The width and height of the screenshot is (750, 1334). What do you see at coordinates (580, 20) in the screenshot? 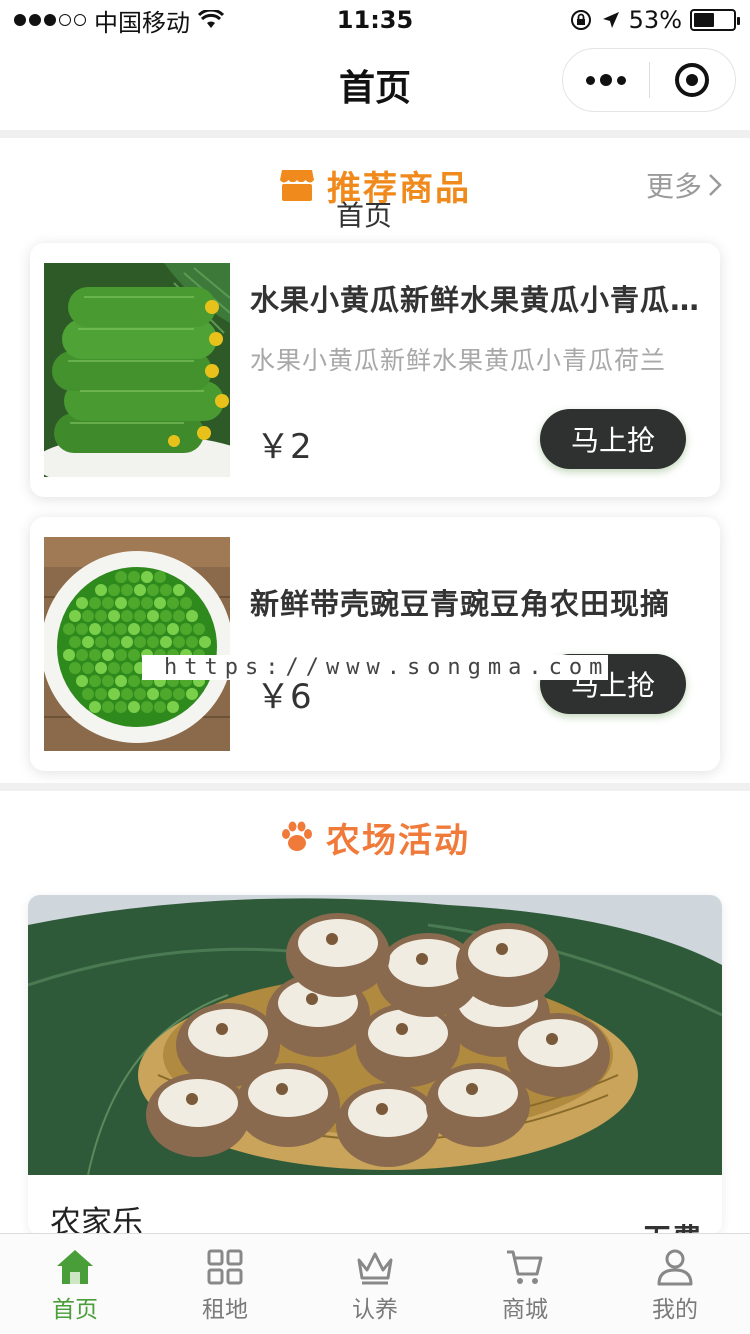
I see `rotation-lock-icon` at bounding box center [580, 20].